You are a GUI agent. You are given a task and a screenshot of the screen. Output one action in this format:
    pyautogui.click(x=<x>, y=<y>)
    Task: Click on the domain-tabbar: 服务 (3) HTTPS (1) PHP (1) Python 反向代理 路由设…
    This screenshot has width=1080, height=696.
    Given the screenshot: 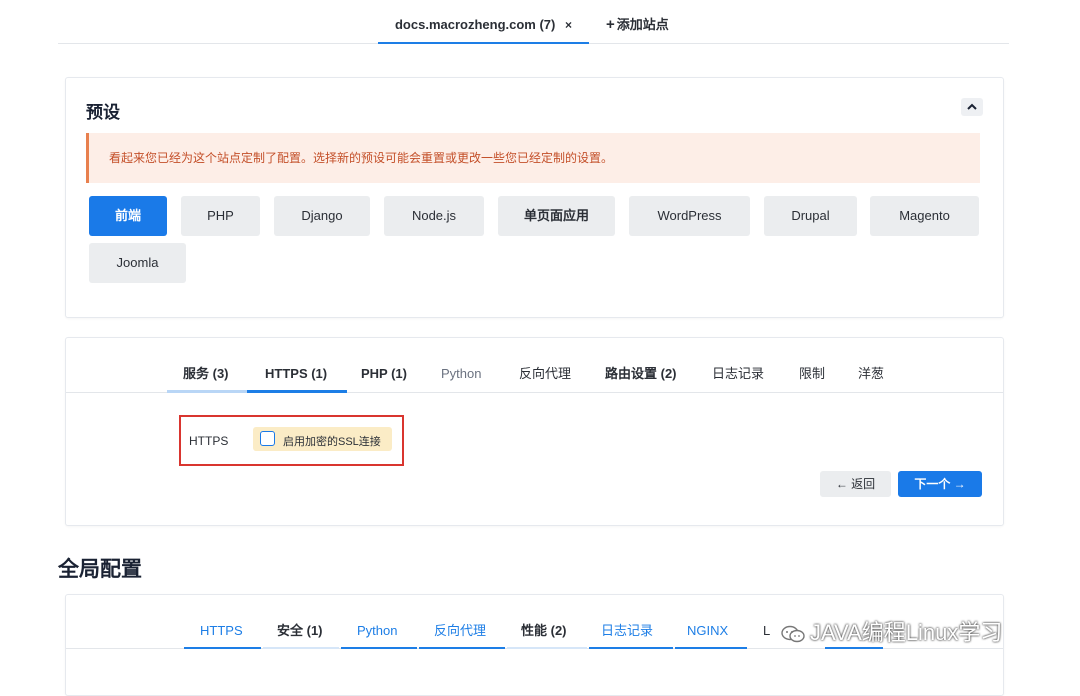 What is the action you would take?
    pyautogui.click(x=534, y=365)
    